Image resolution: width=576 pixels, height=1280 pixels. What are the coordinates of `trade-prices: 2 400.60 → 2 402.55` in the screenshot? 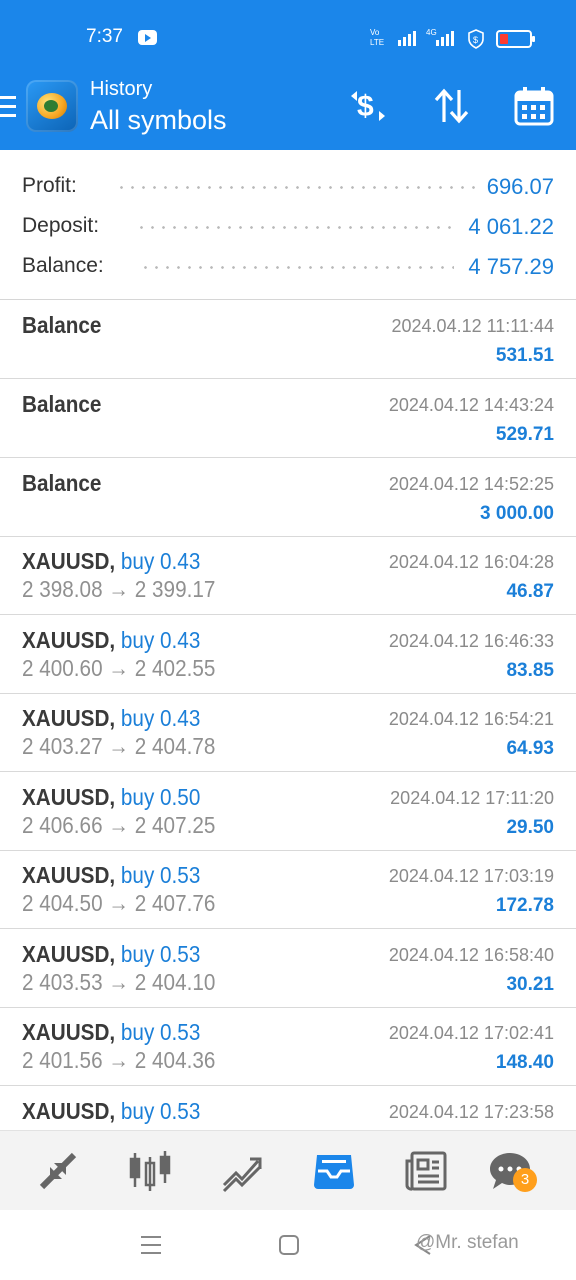 It's located at (119, 668).